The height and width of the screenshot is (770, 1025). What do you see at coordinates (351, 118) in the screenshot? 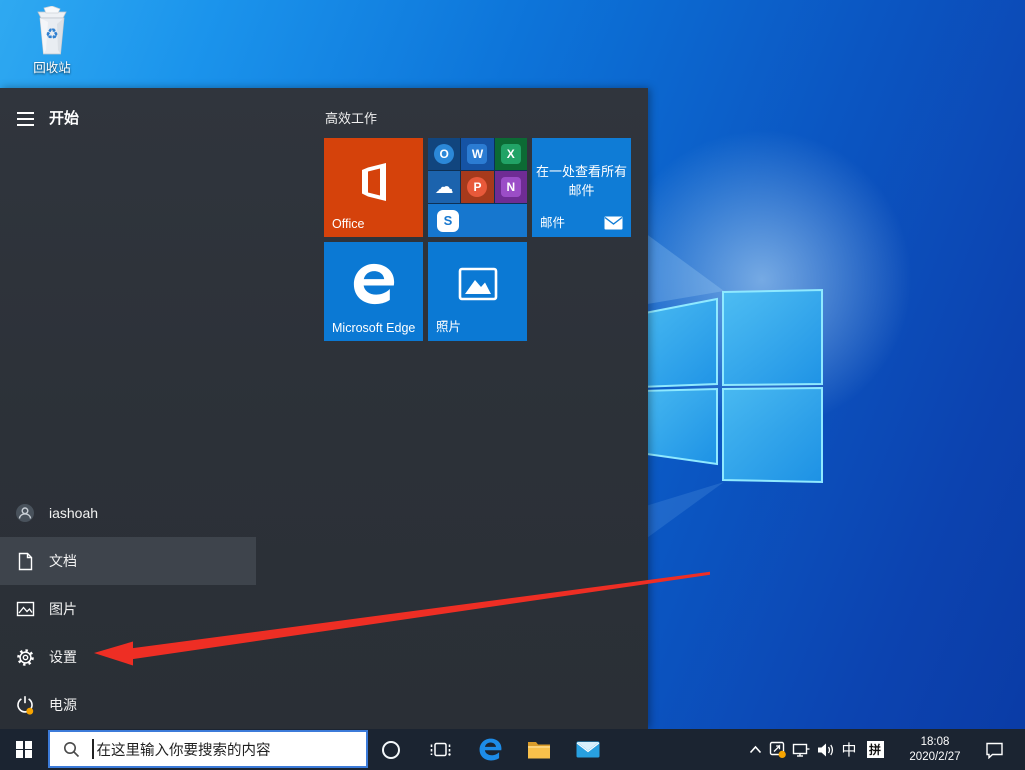
I see `tile-group-title: 高效工作` at bounding box center [351, 118].